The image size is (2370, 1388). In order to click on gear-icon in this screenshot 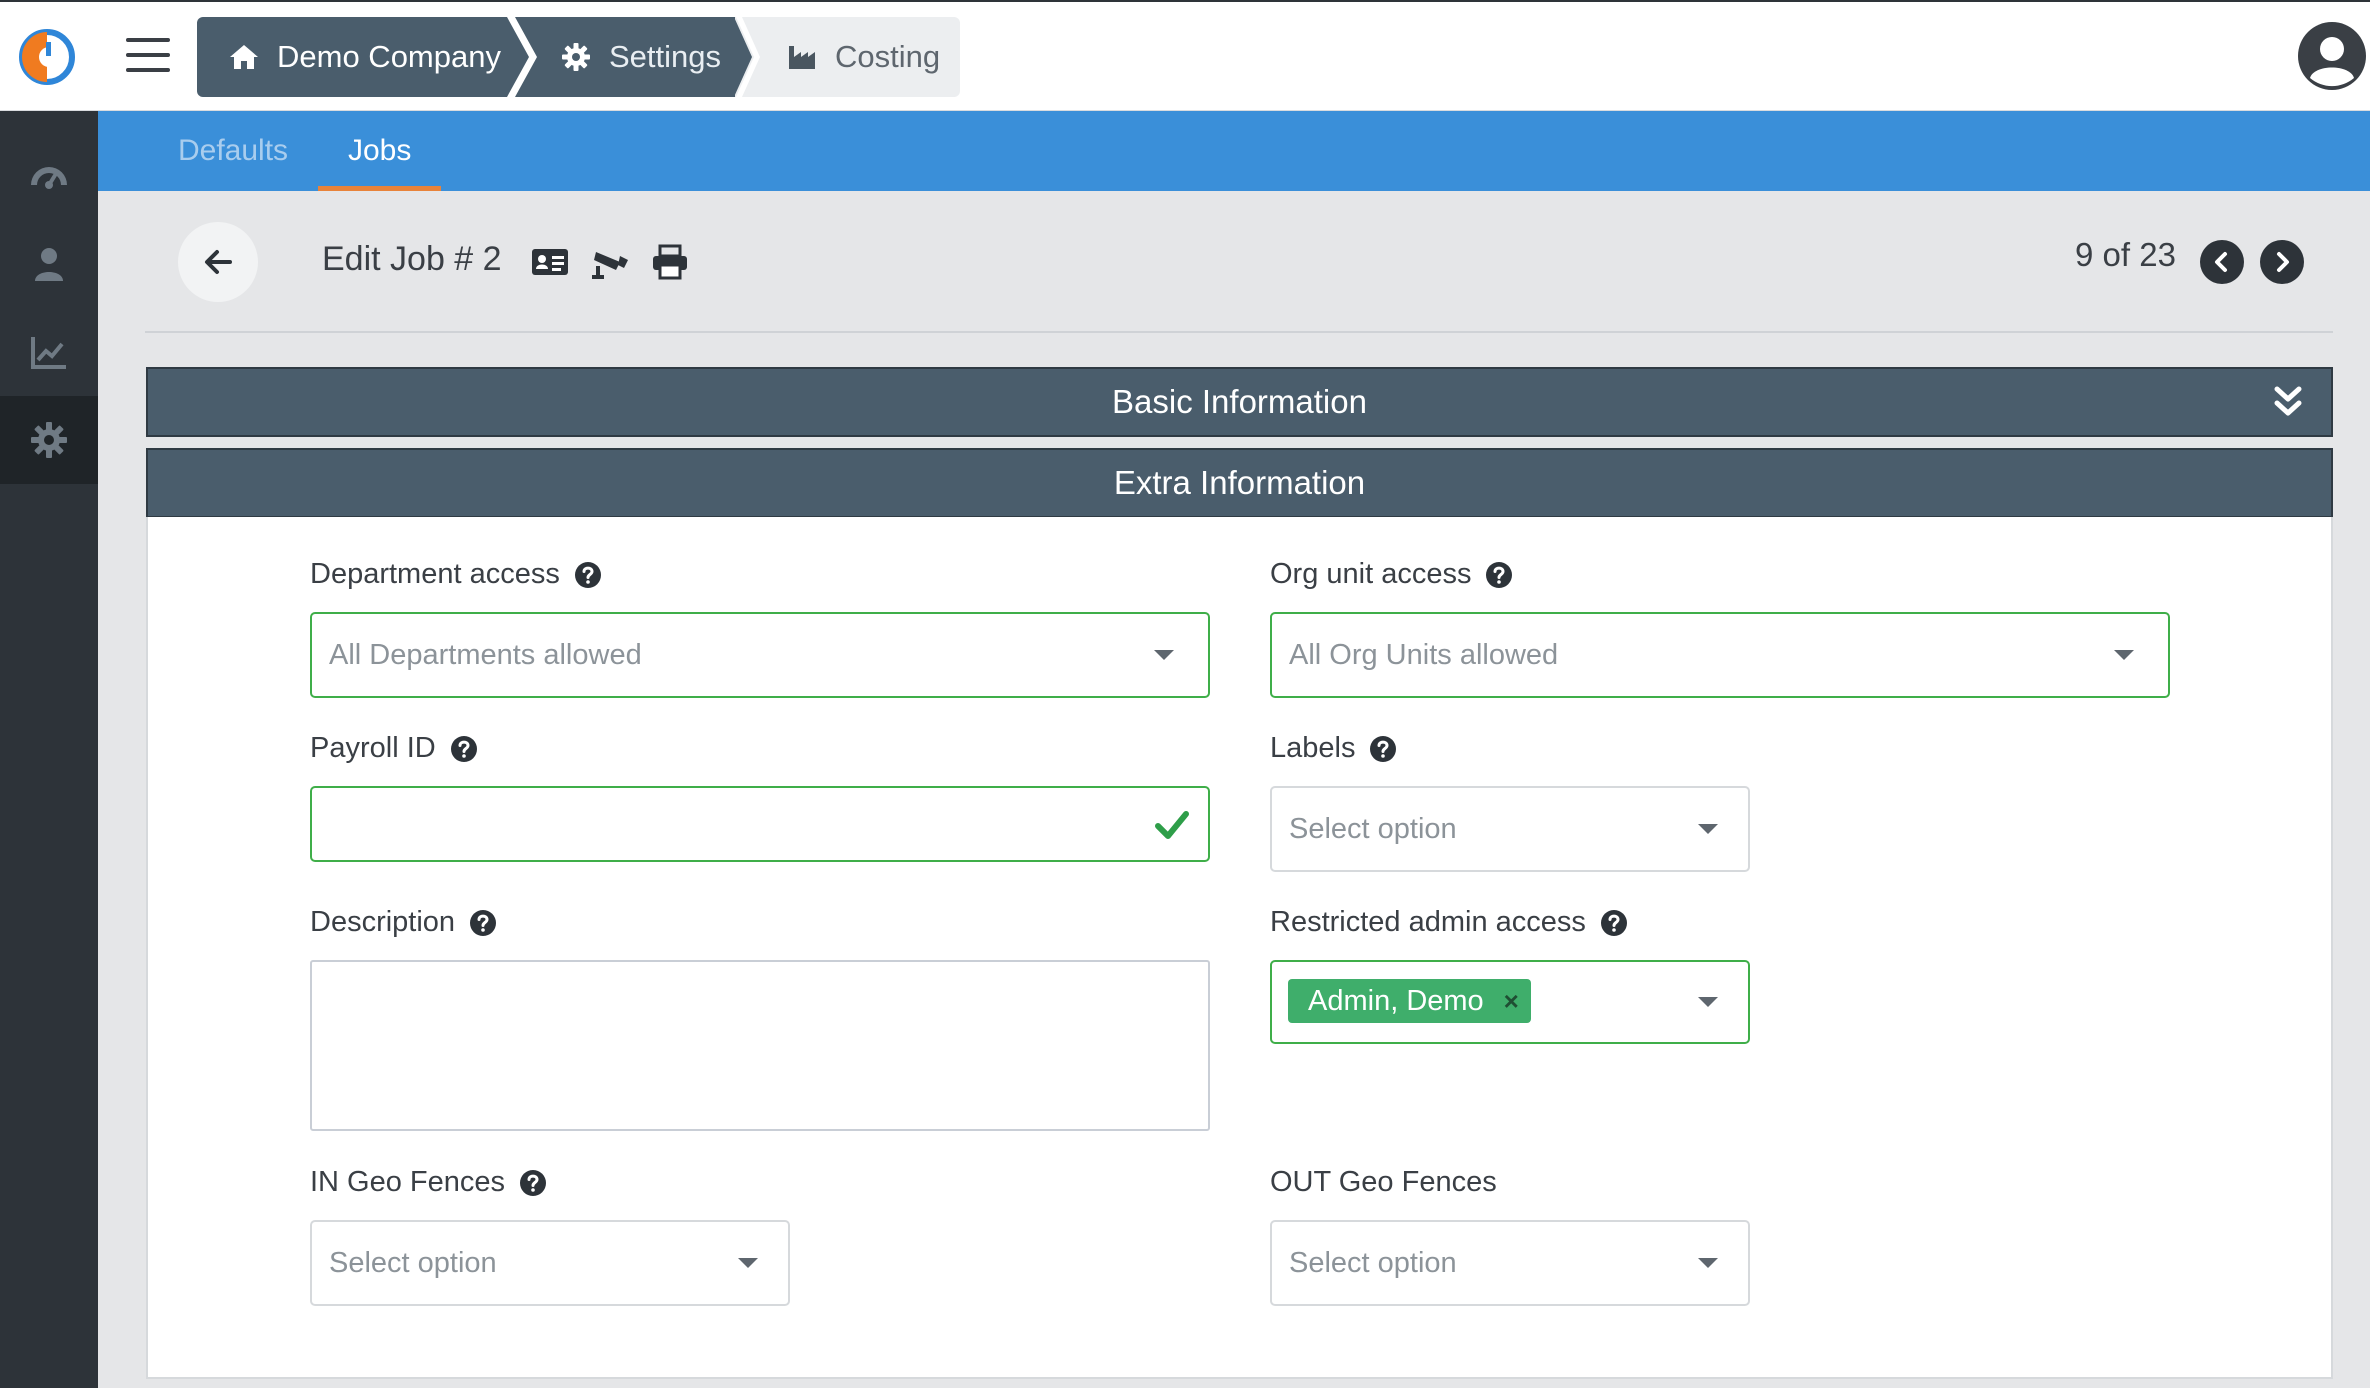, I will do `click(576, 57)`.